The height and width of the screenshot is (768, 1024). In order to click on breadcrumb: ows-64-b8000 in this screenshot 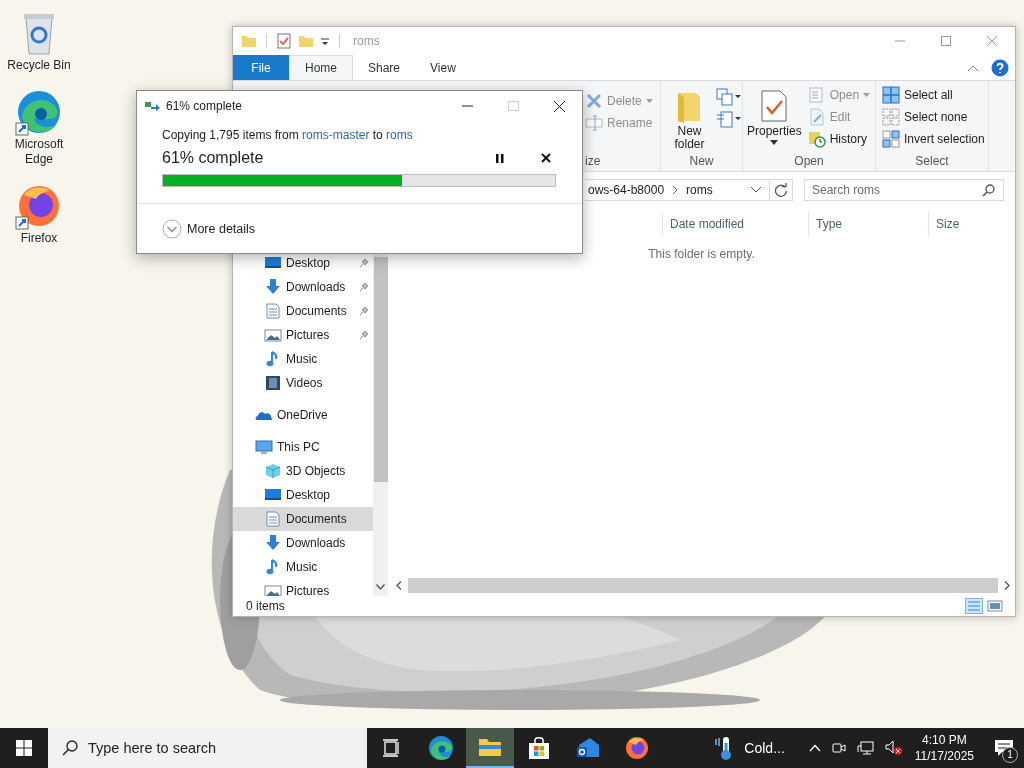, I will do `click(626, 190)`.